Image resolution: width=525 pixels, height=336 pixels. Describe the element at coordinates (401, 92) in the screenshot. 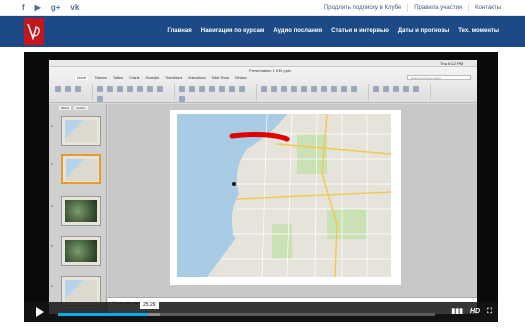

I see `ribbon-group-format` at that location.